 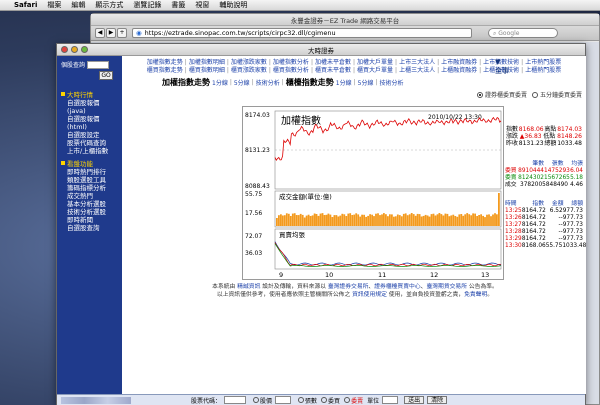 What do you see at coordinates (89, 220) in the screenshot?
I see `sidebar-item: 即時新聞` at bounding box center [89, 220].